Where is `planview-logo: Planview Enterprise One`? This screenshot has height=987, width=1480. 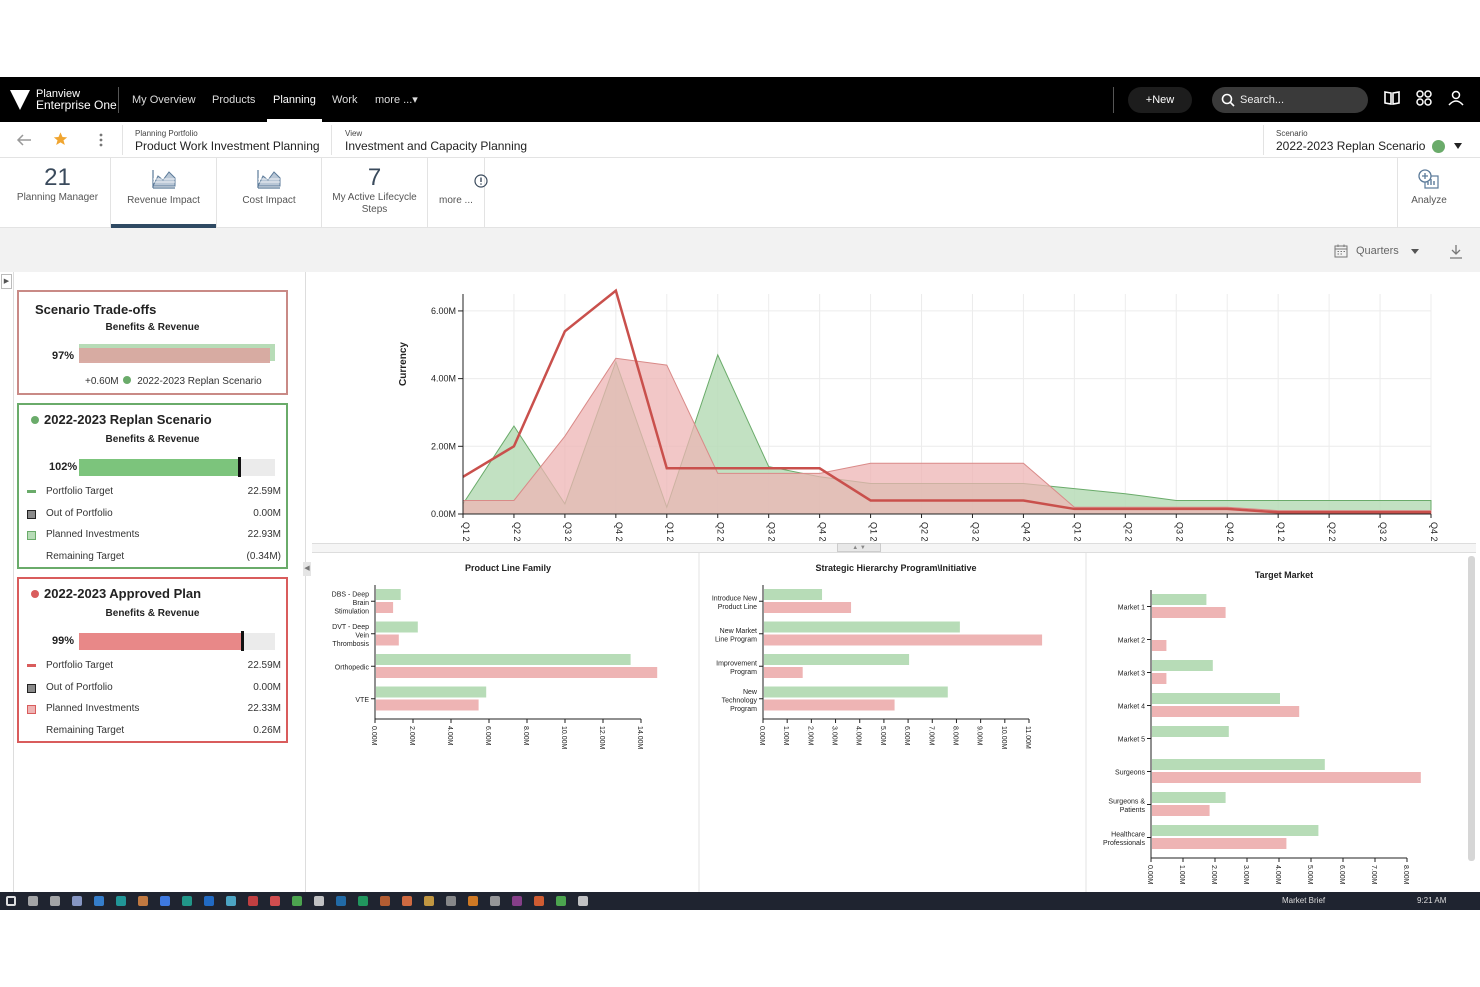 planview-logo: Planview Enterprise One is located at coordinates (63, 100).